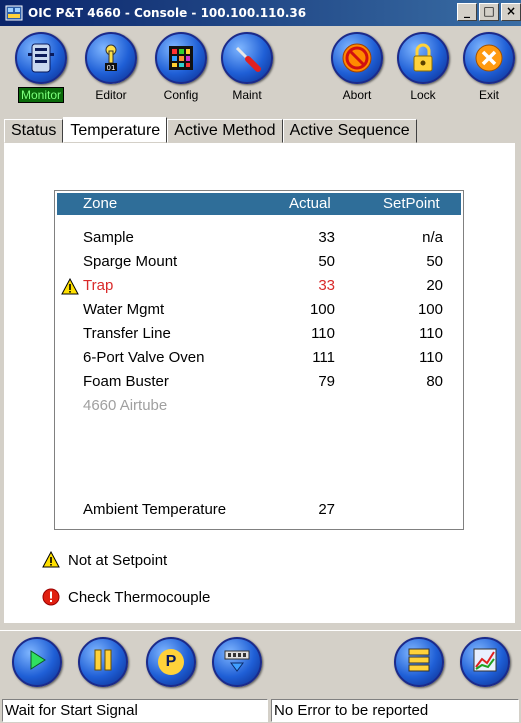 The image size is (521, 723). I want to click on play-icon, so click(37, 662).